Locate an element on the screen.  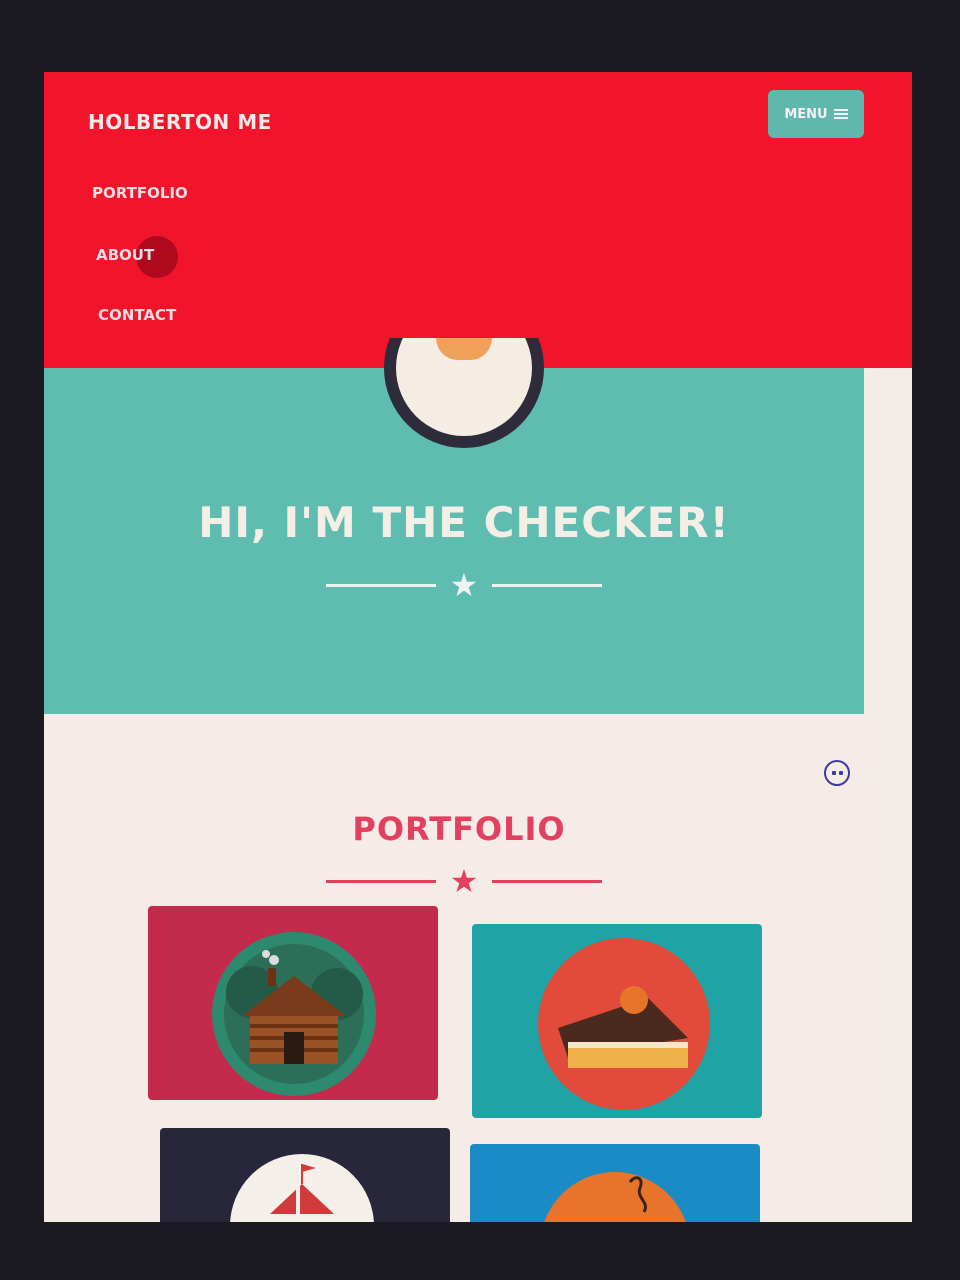
nav-link-portfolio: PORTFOLIO is located at coordinates (140, 193).